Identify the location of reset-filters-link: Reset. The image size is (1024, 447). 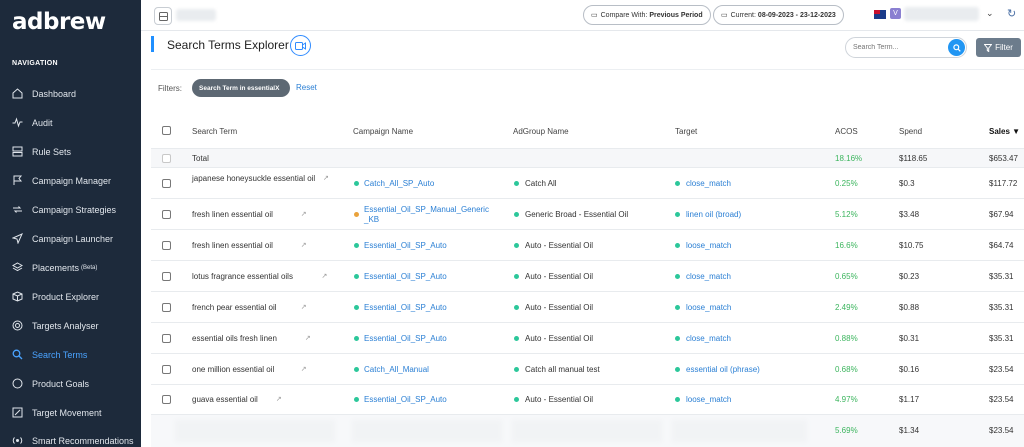
(306, 87).